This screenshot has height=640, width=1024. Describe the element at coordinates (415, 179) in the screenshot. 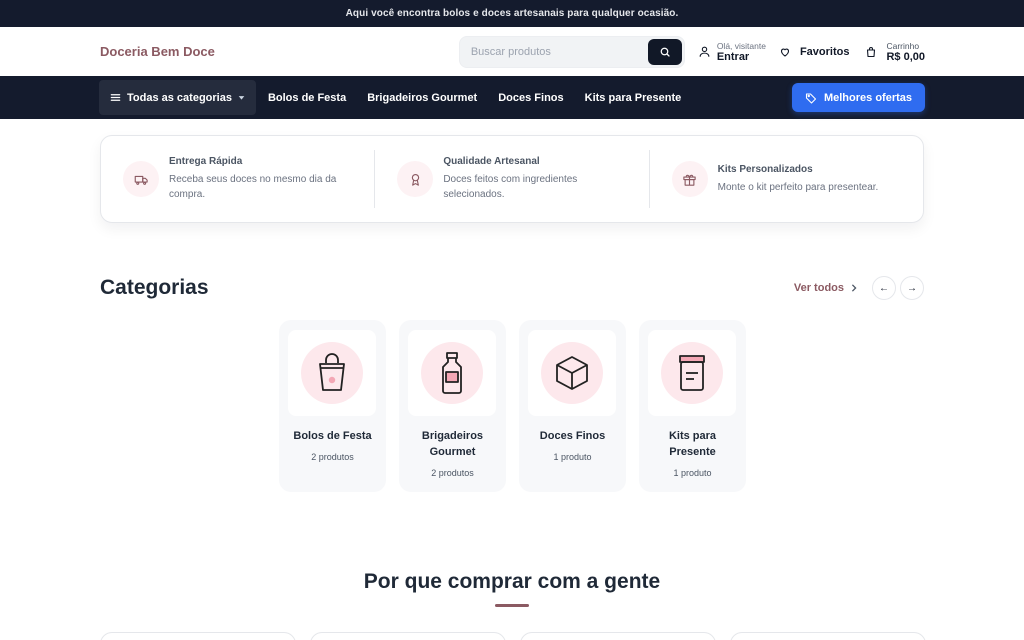

I see `award-icon` at that location.